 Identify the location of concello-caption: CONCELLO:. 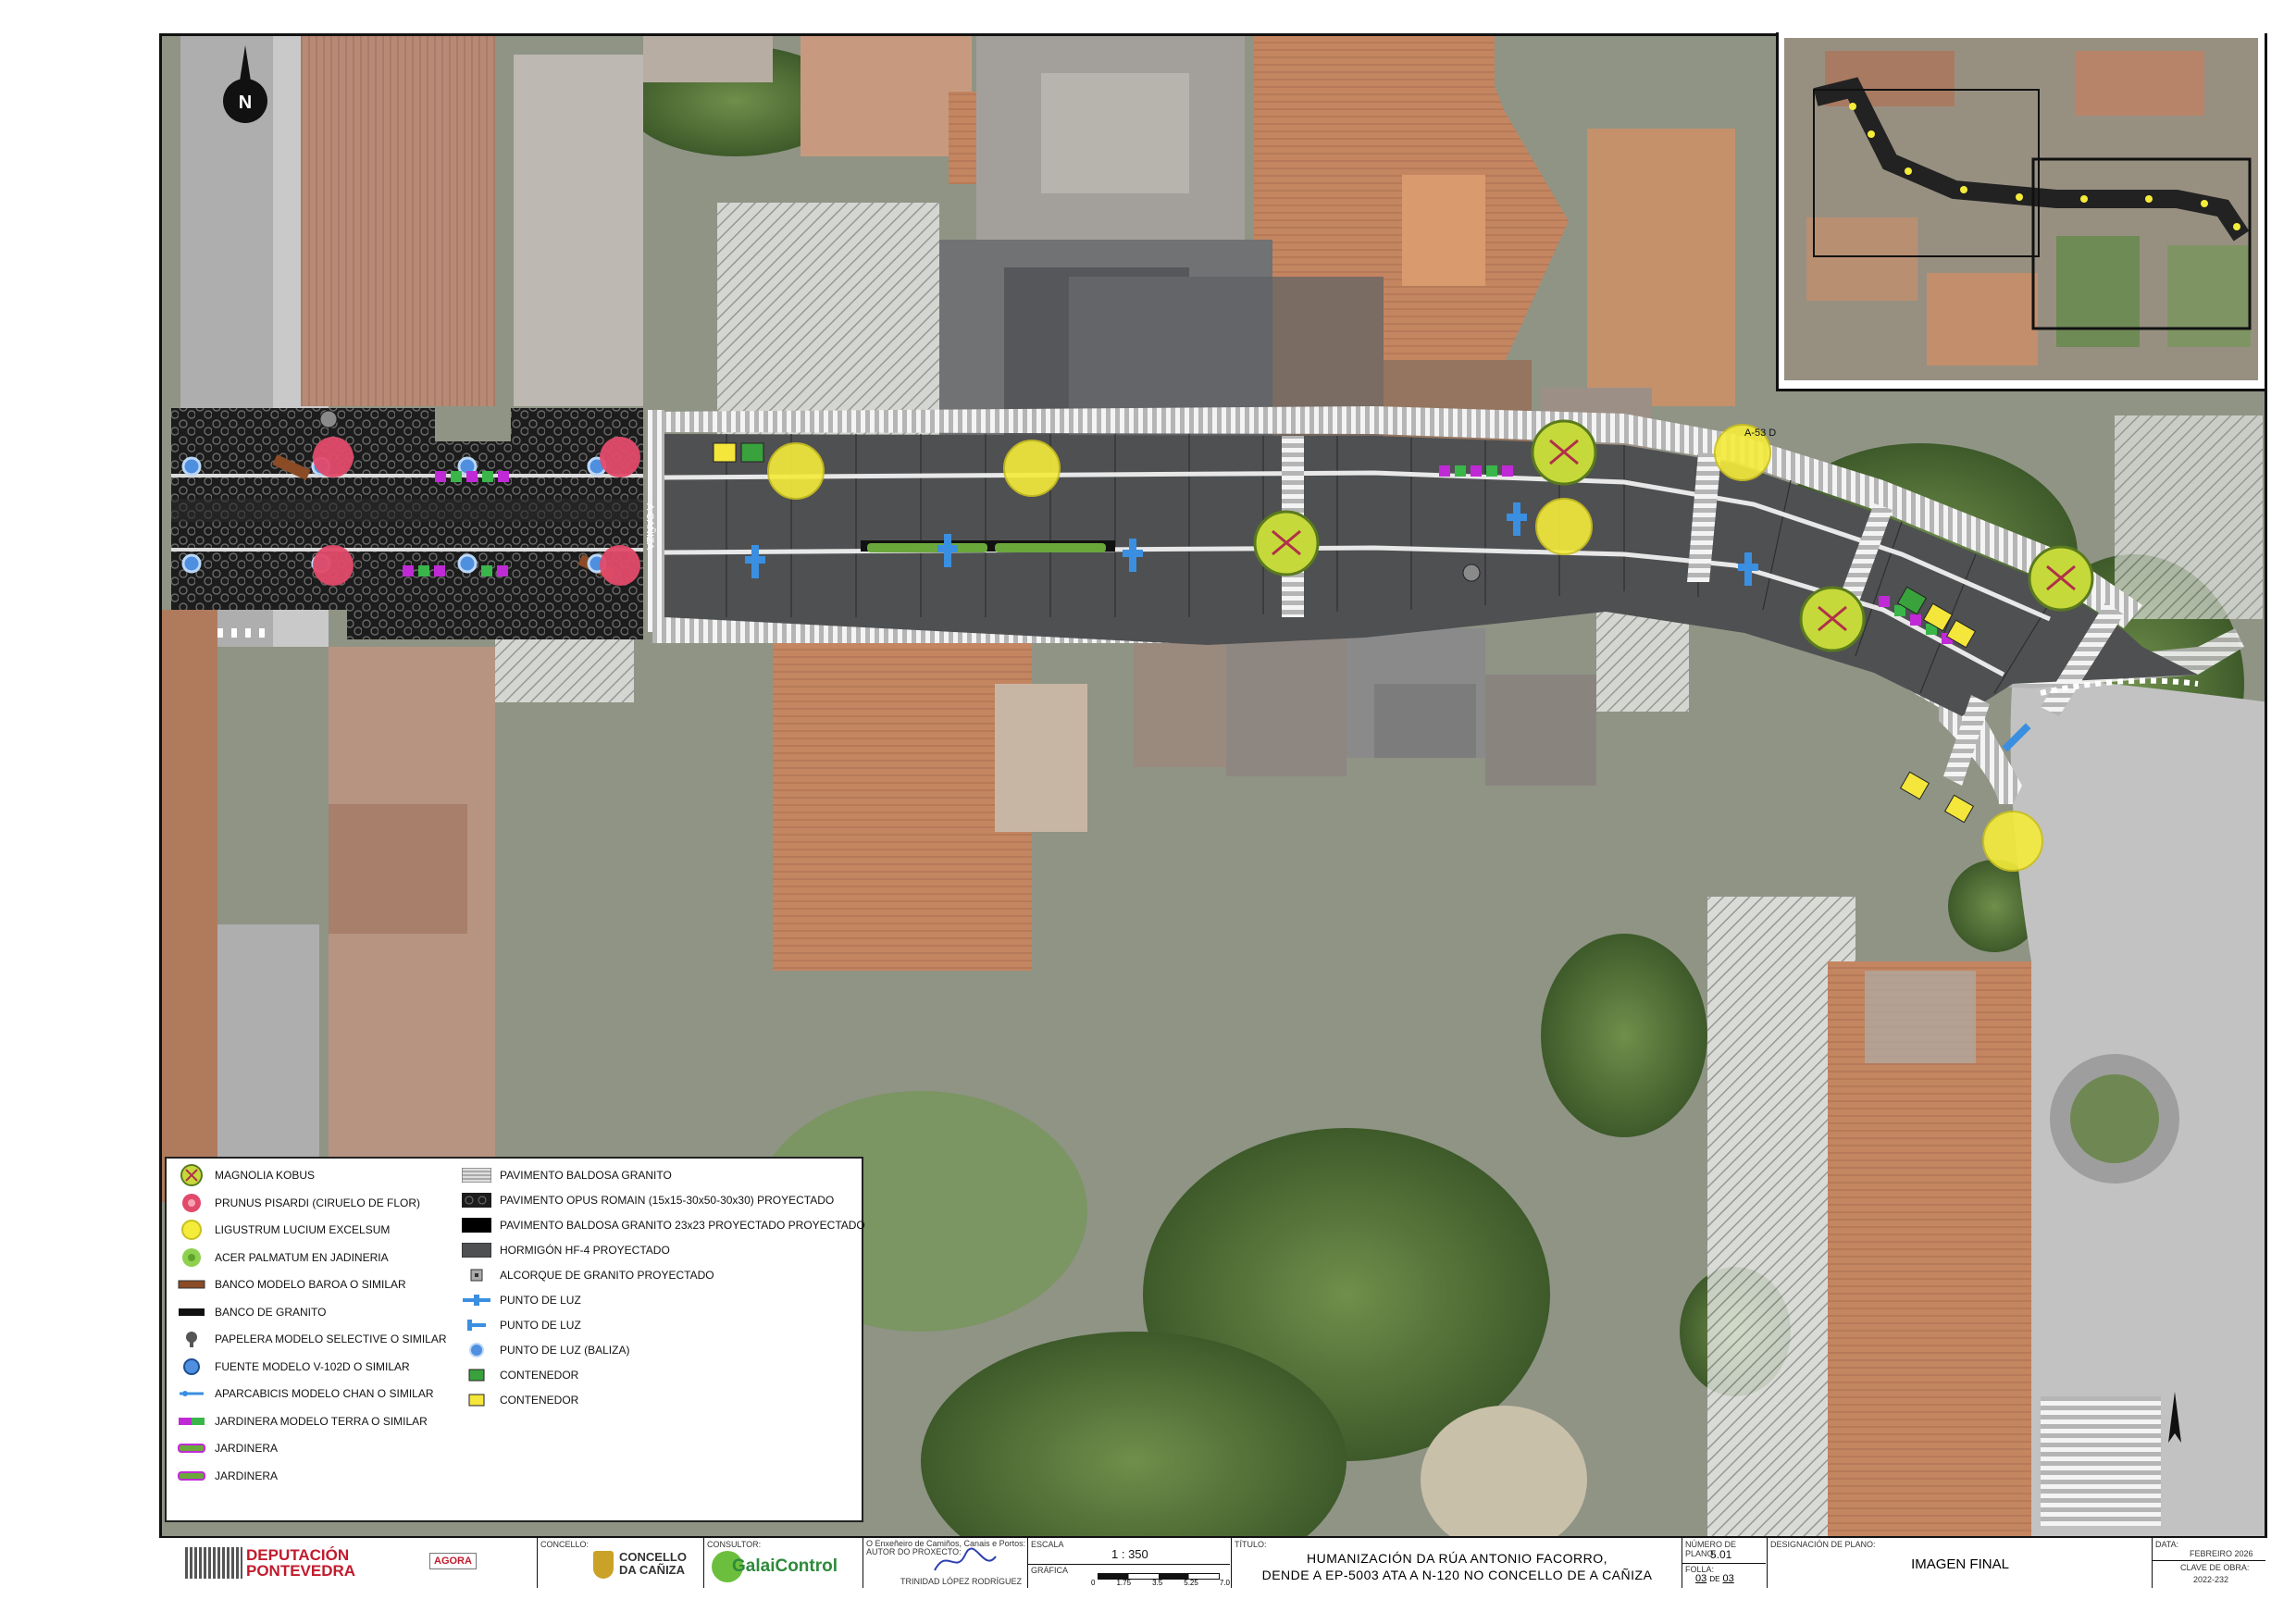
(565, 1544).